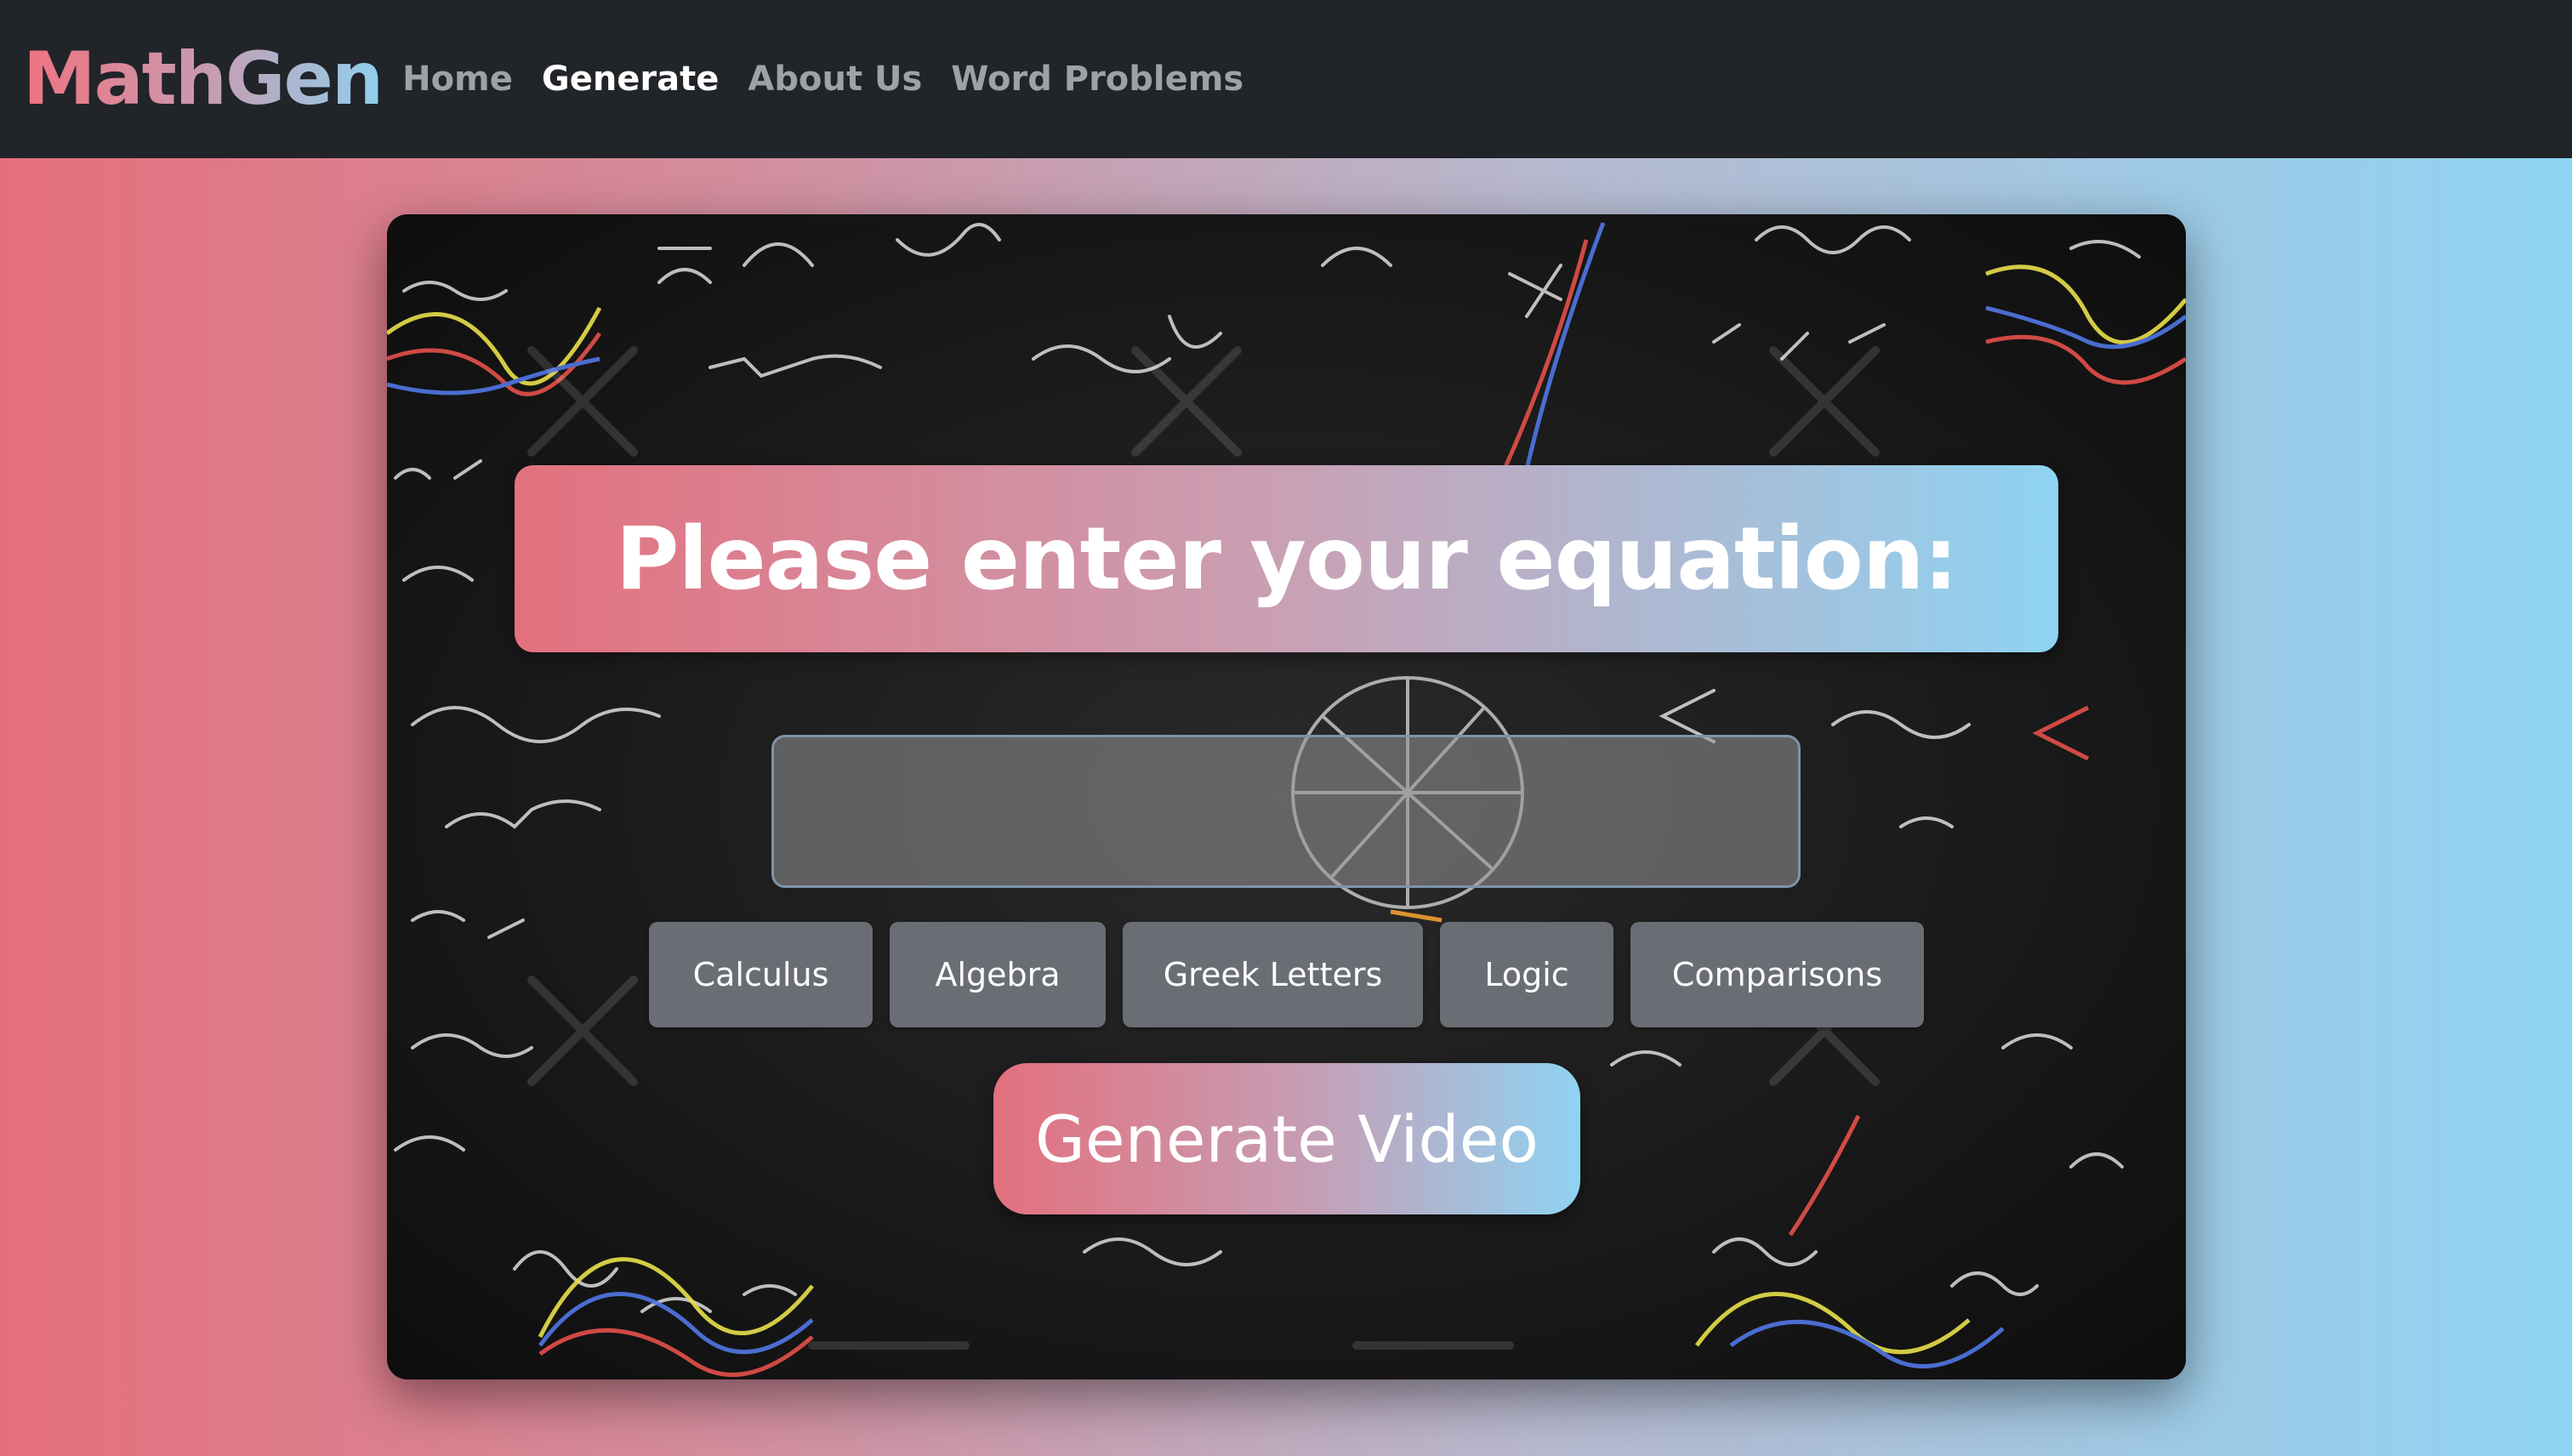  Describe the element at coordinates (761, 974) in the screenshot. I see `calculus-button: Calculus` at that location.